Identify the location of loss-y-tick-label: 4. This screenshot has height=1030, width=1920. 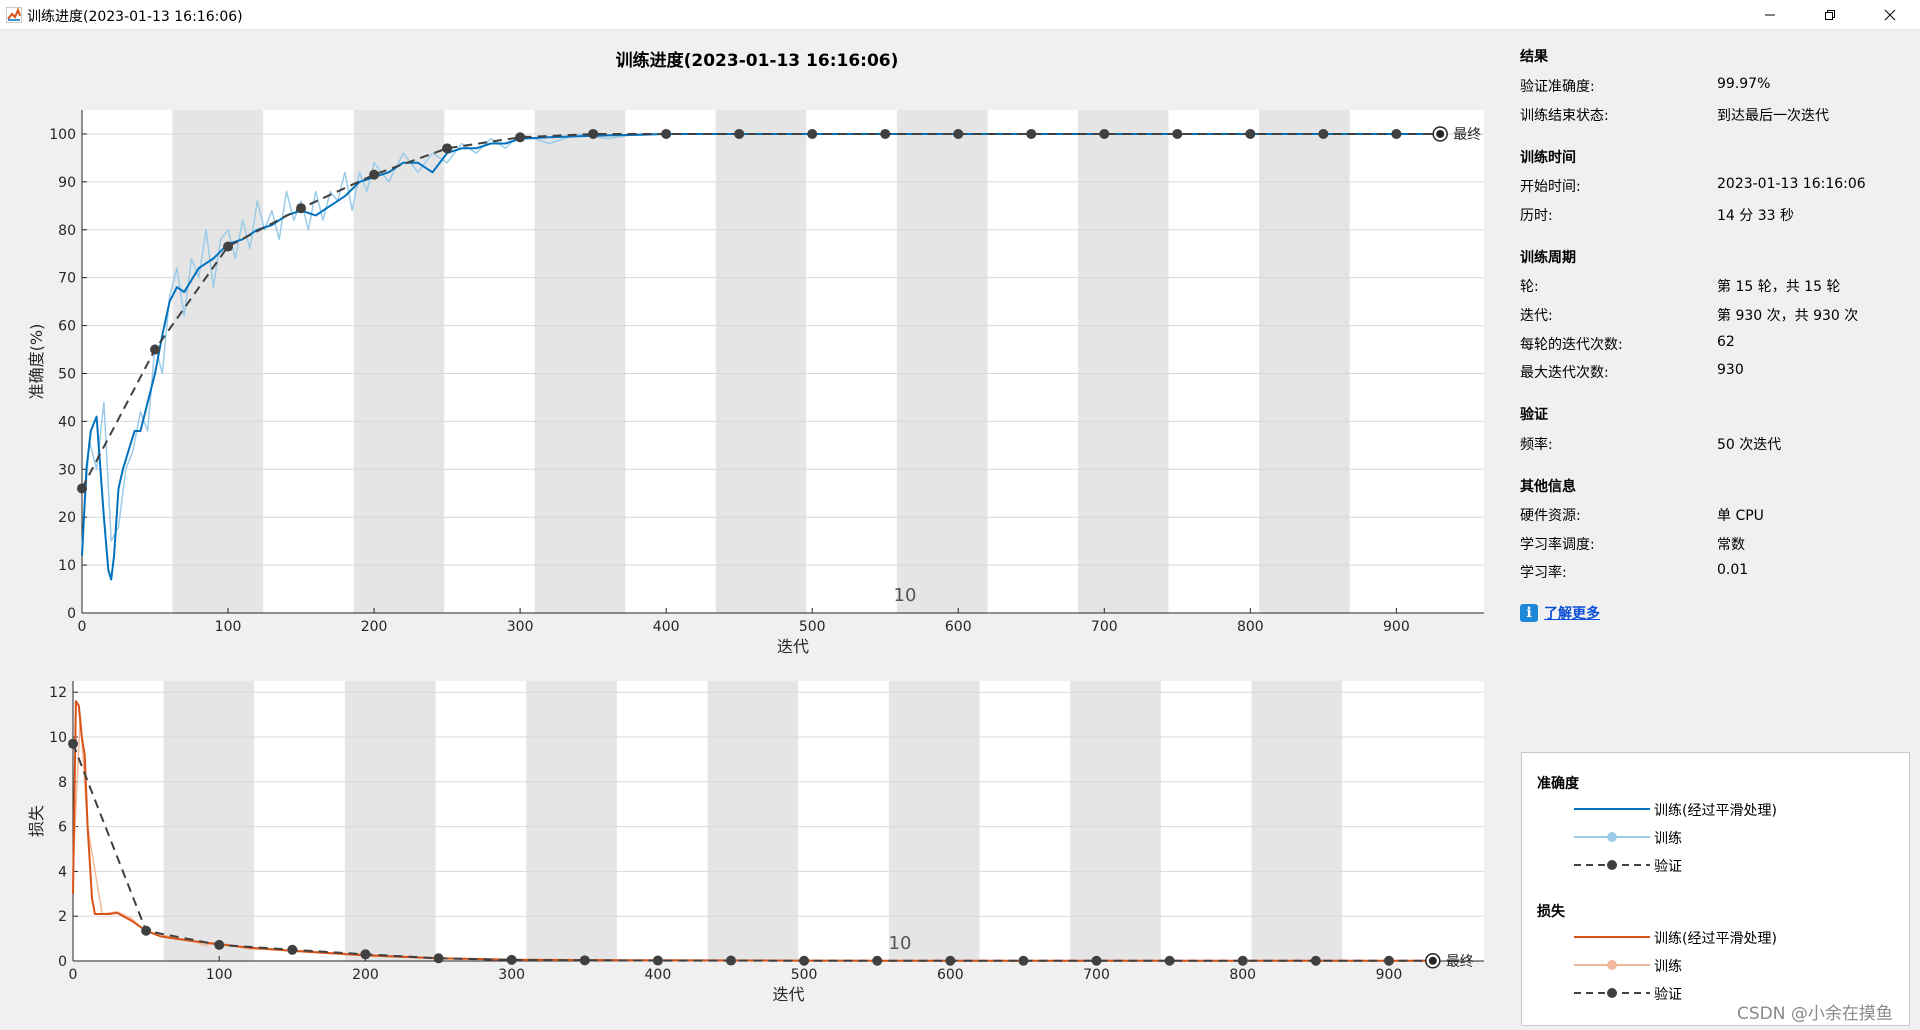
(62, 872).